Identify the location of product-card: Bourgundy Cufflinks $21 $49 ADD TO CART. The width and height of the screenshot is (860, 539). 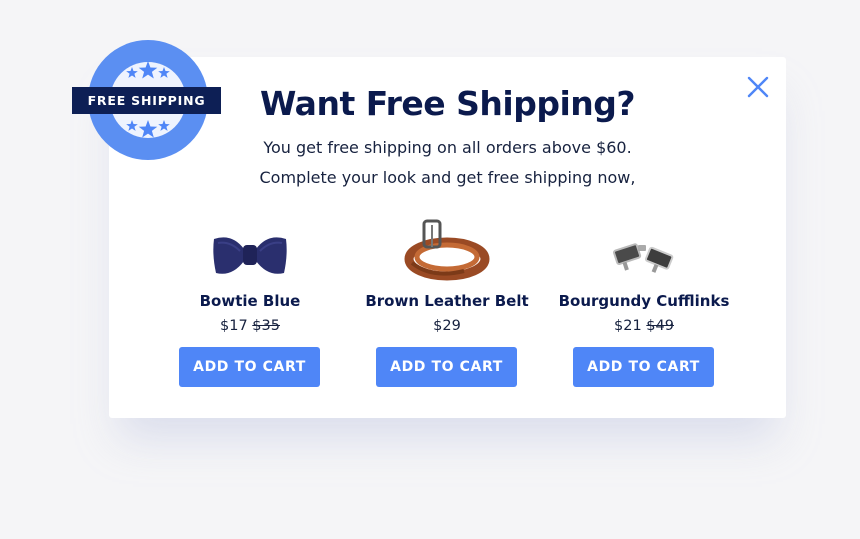
(644, 301).